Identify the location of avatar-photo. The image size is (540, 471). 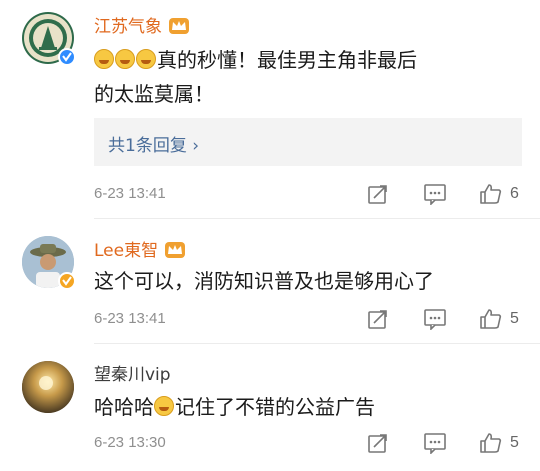
(48, 387).